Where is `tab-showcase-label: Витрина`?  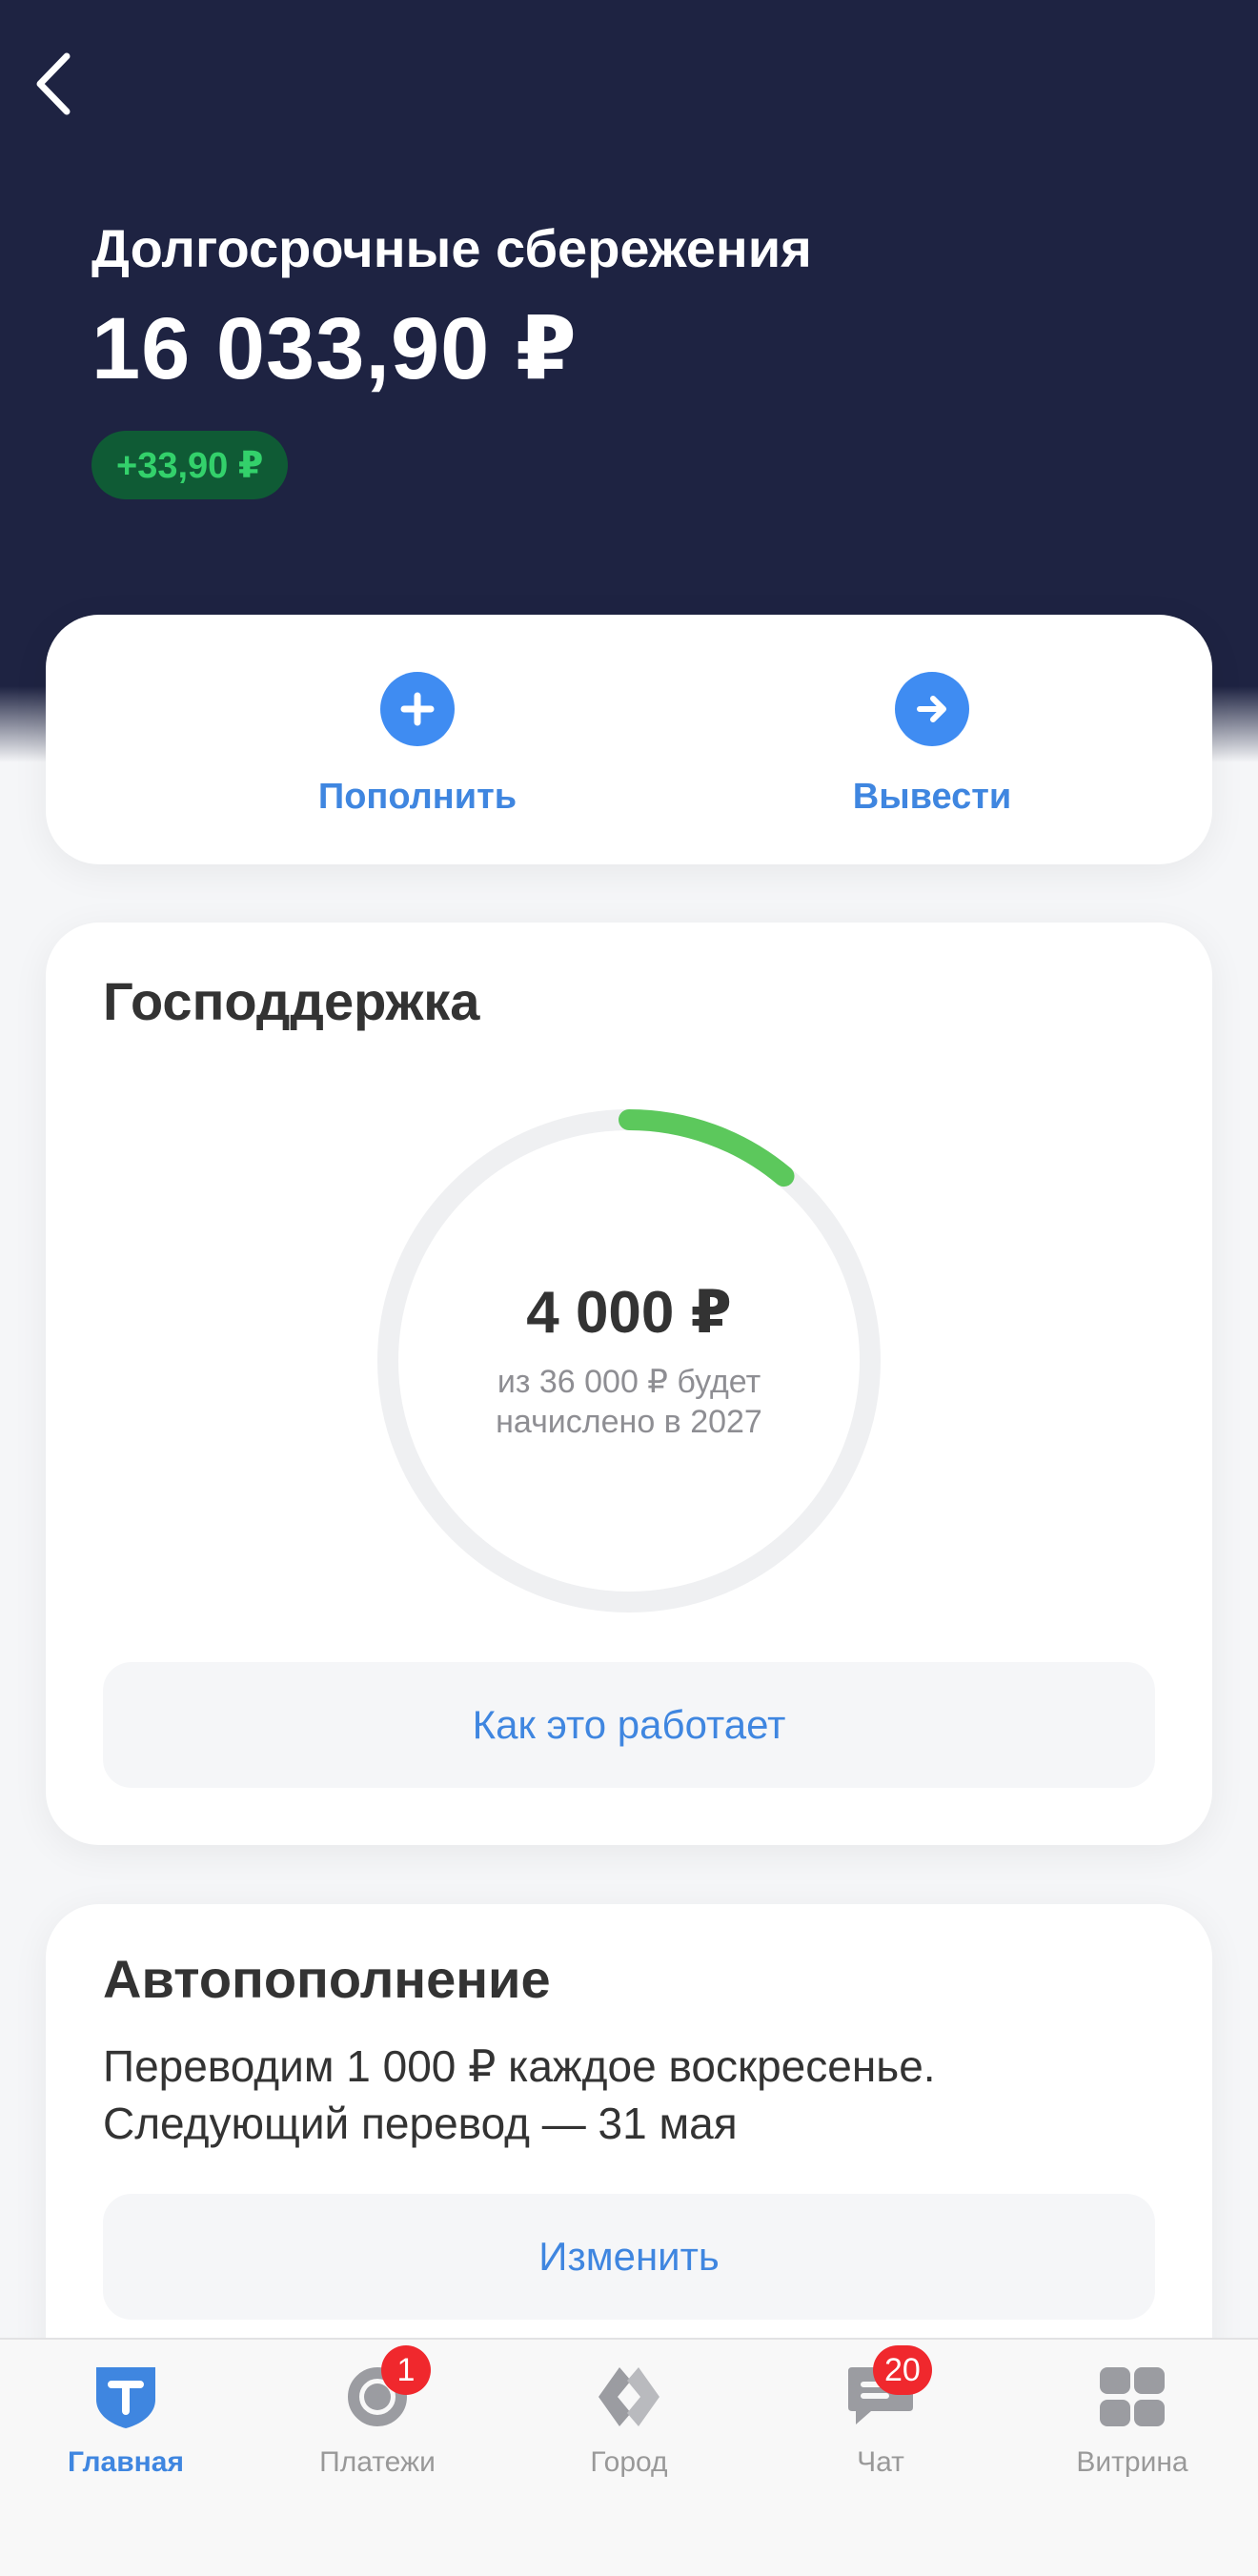
tab-showcase-label: Витрина is located at coordinates (1132, 2462).